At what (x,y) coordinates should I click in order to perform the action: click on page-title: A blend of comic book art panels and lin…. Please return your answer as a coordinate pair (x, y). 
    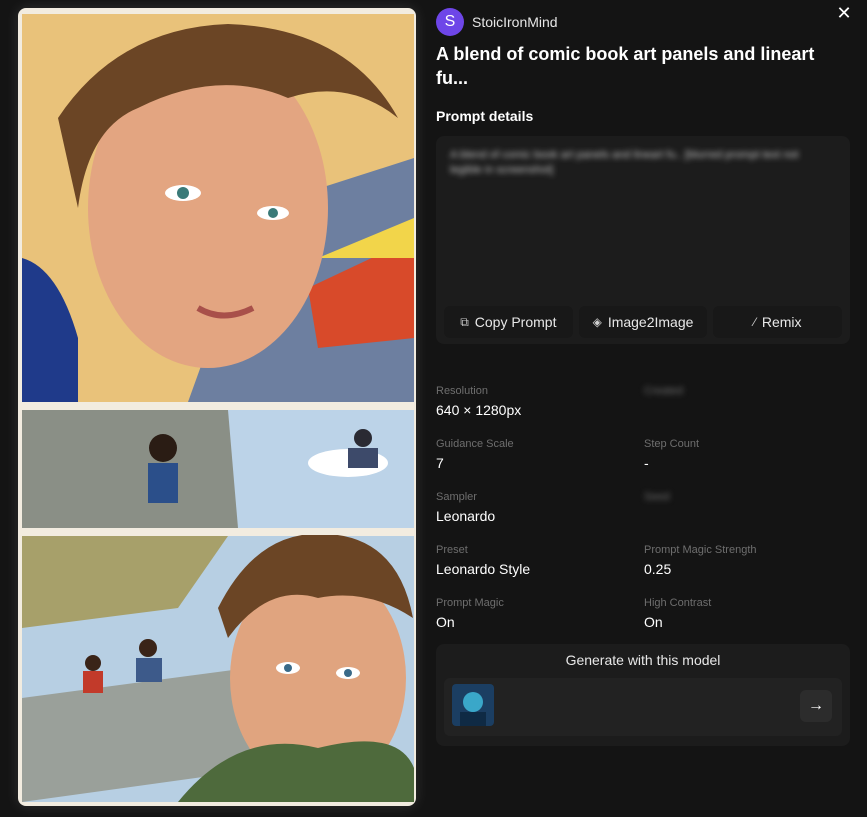
    Looking at the image, I should click on (625, 66).